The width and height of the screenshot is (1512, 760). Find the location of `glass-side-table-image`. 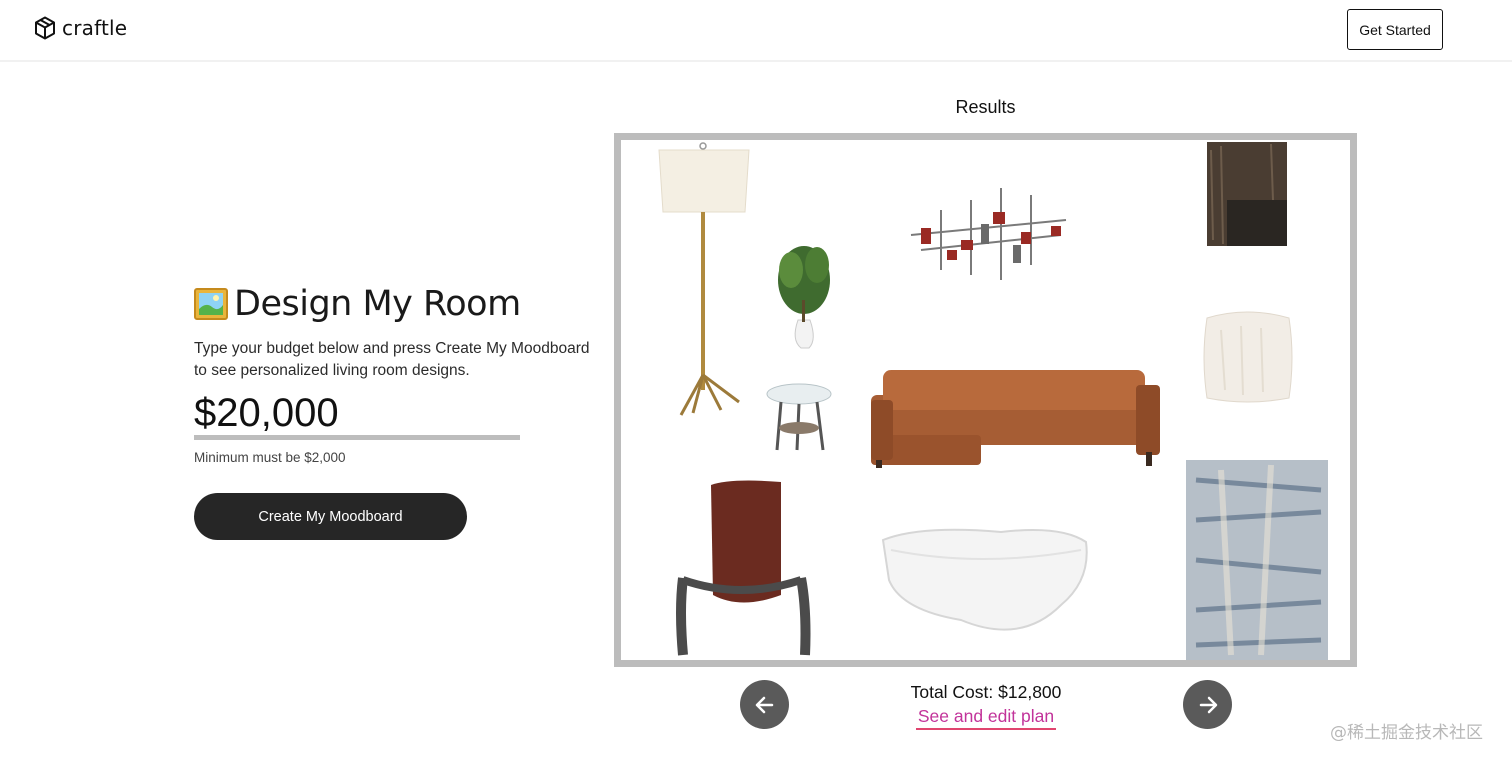

glass-side-table-image is located at coordinates (799, 417).